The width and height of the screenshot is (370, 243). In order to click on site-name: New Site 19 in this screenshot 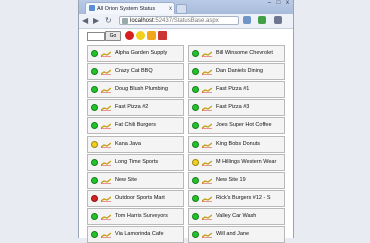, I will do `click(231, 179)`.